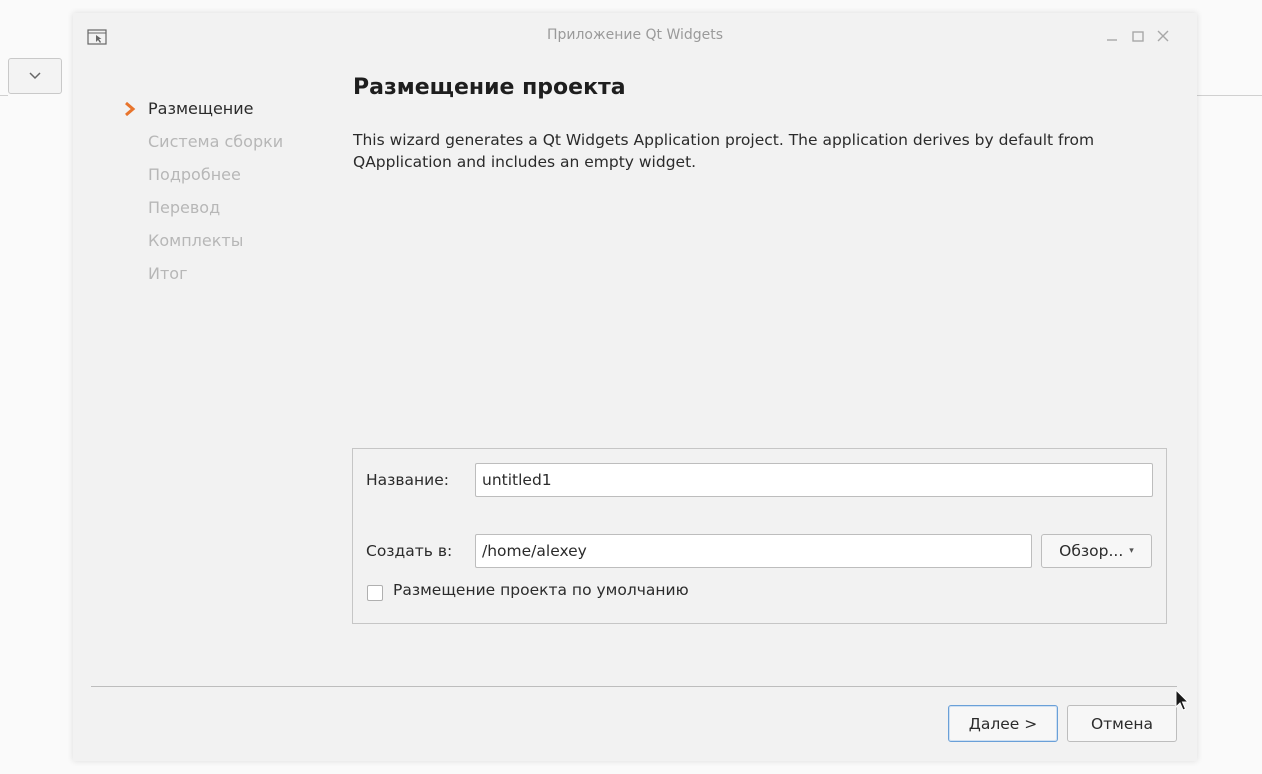  Describe the element at coordinates (489, 87) in the screenshot. I see `page-title: Размещение проекта` at that location.